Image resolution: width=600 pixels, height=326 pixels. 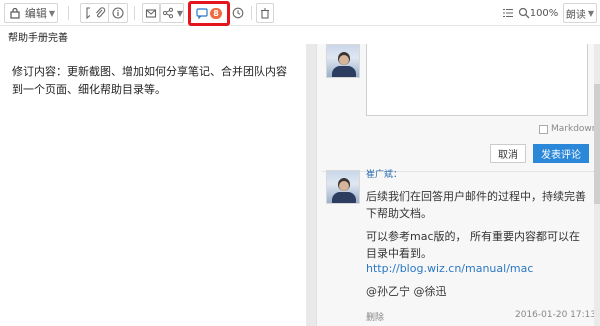 What do you see at coordinates (476, 205) in the screenshot?
I see `comment-text: 后续我们在回答用户邮件的过程中，持续完善下帮助文档。` at bounding box center [476, 205].